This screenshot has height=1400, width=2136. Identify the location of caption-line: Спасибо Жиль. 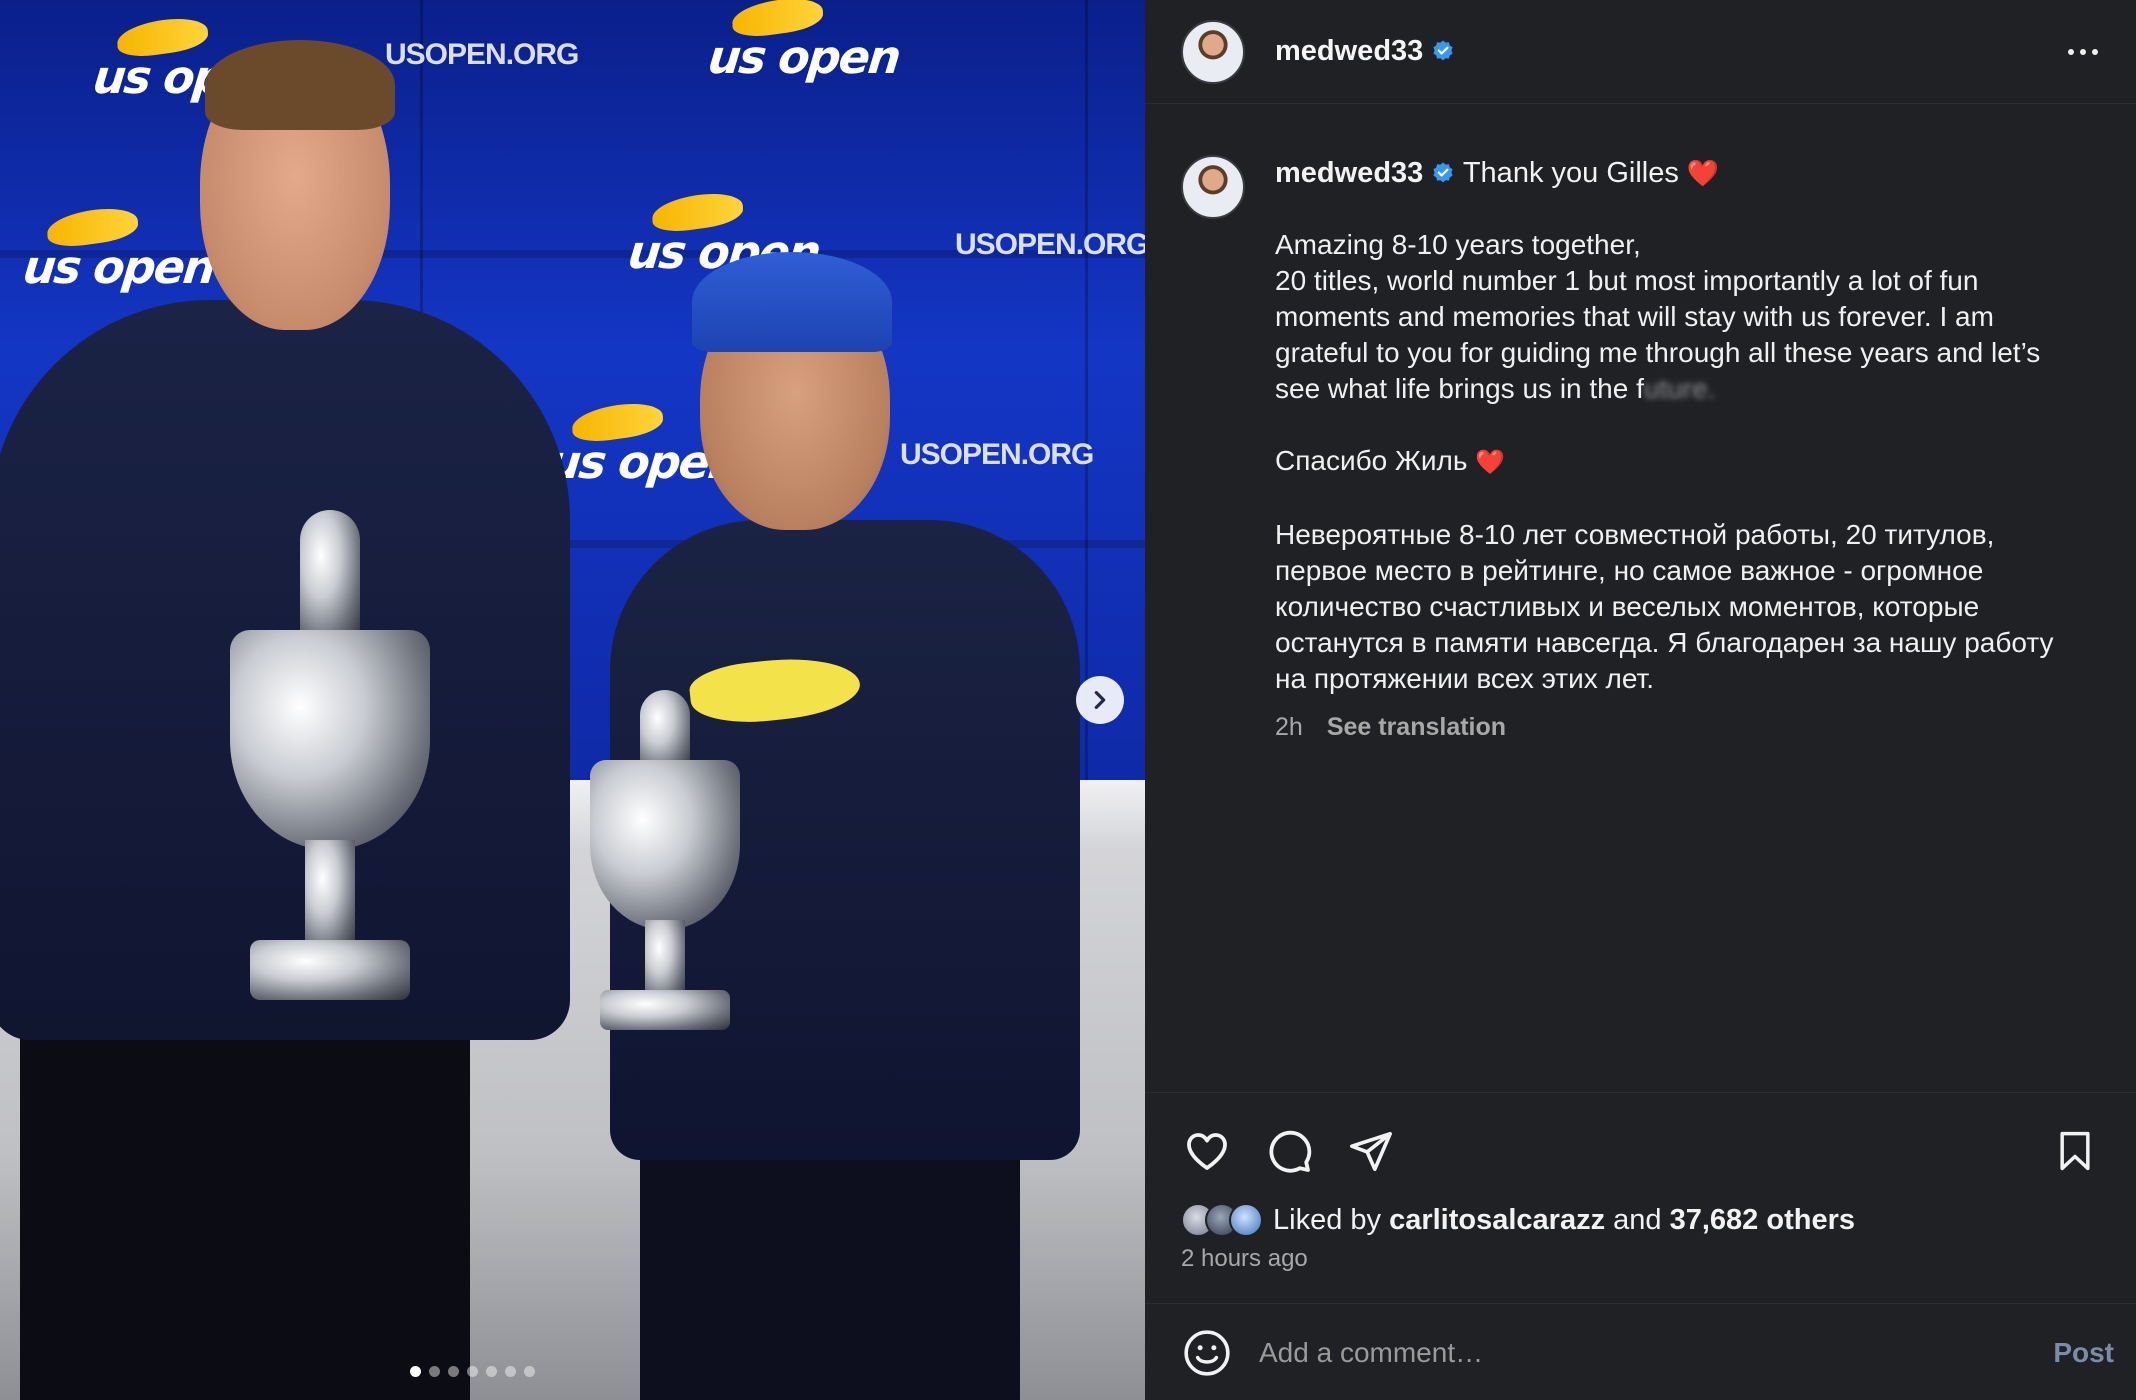
(1371, 460).